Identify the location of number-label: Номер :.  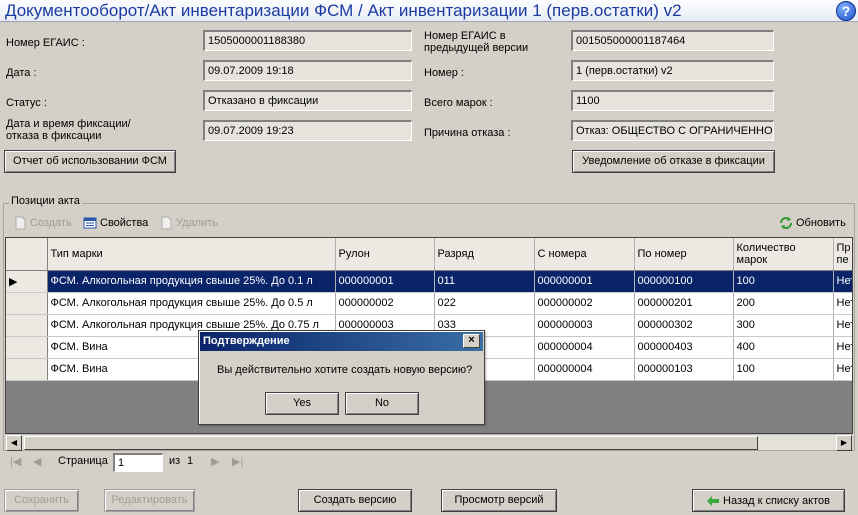
(444, 73).